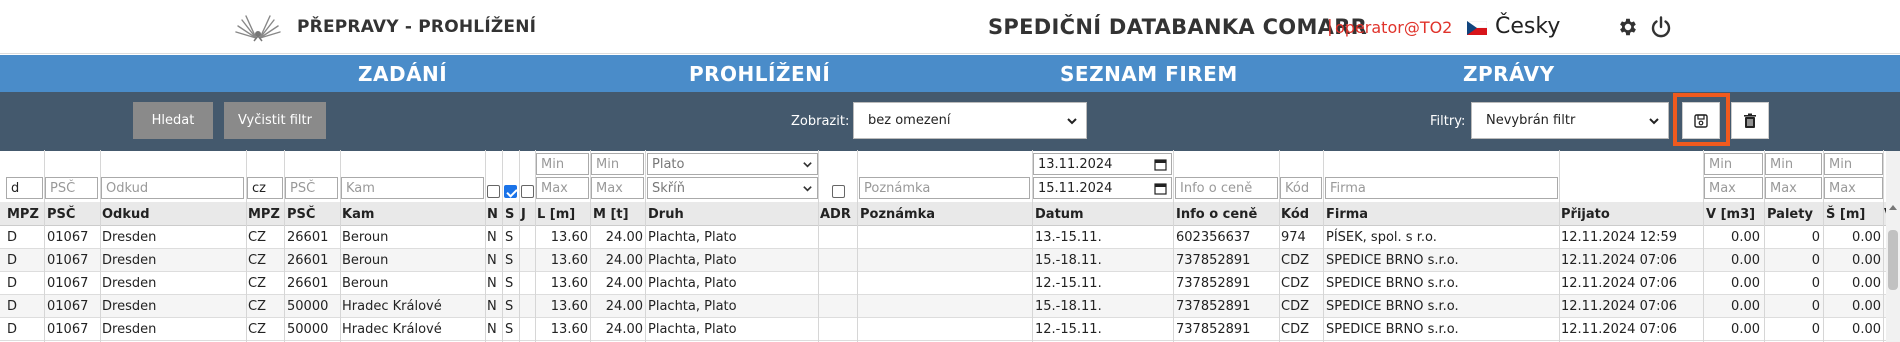 The image size is (1900, 342). Describe the element at coordinates (129, 329) in the screenshot. I see `table-cell: Dresden` at that location.